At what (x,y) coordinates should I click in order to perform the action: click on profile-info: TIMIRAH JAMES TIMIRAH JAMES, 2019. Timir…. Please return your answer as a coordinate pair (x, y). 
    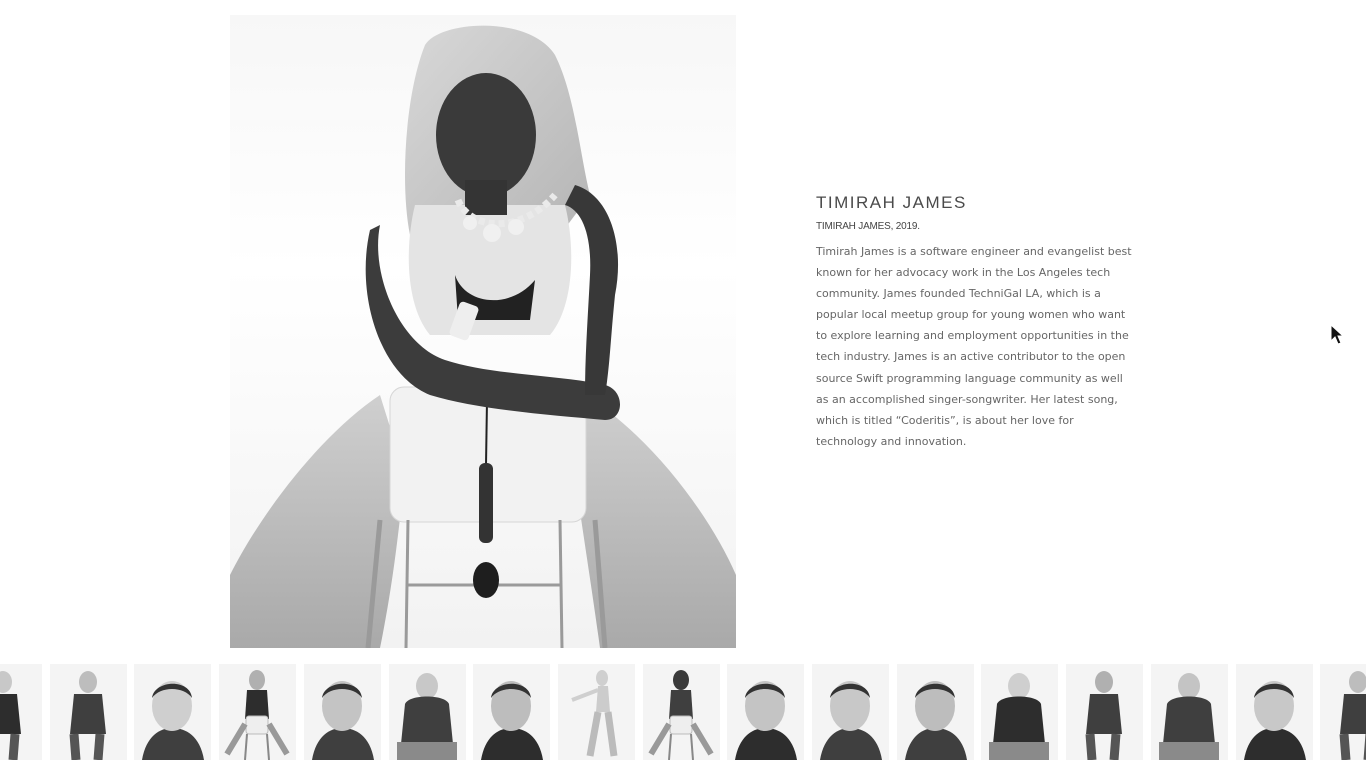
    Looking at the image, I should click on (976, 322).